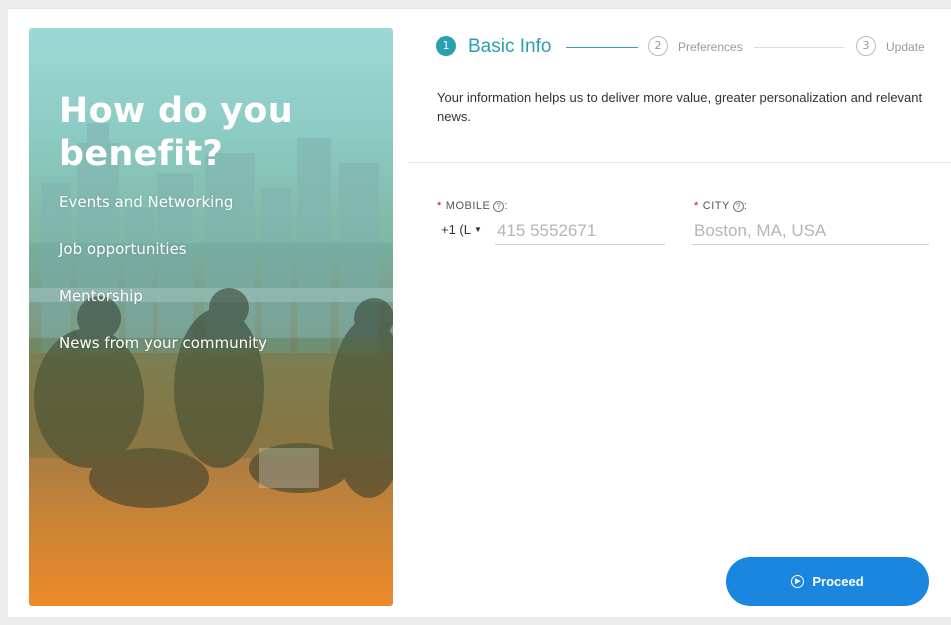  Describe the element at coordinates (866, 46) in the screenshot. I see `step-3-indicator: 3` at that location.